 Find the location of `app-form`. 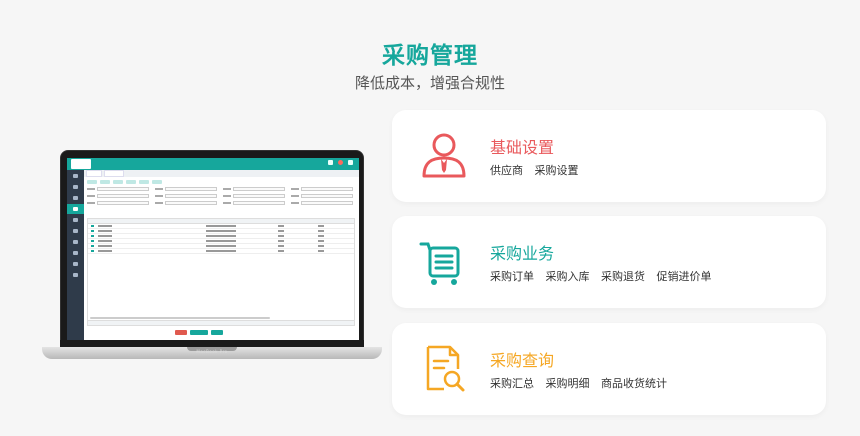

app-form is located at coordinates (221, 201).